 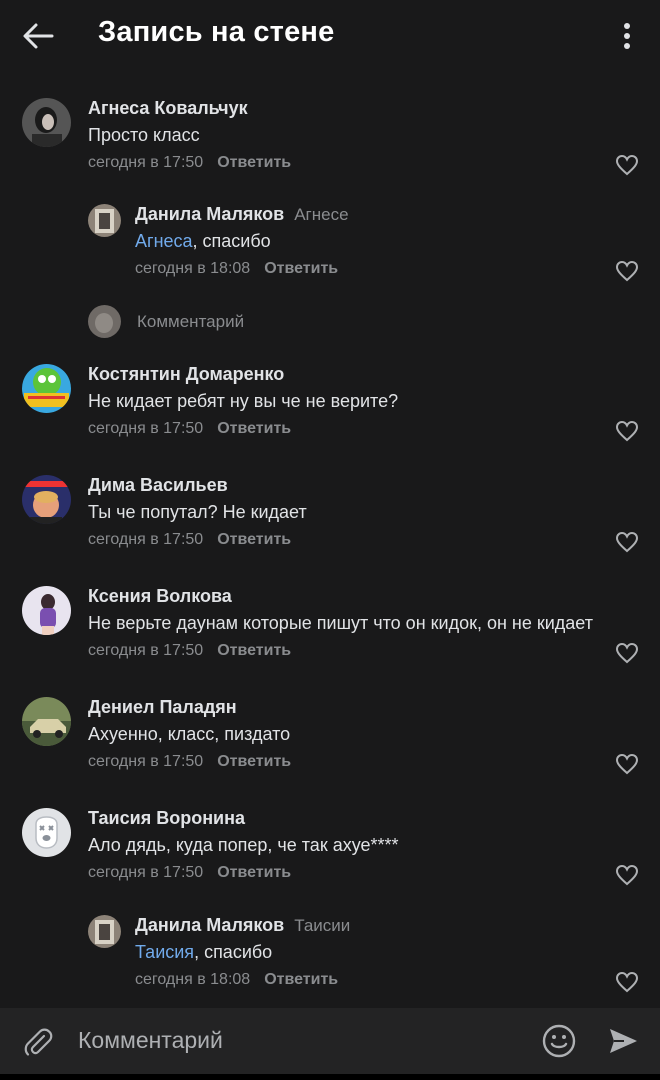 I want to click on reply-to: Таисии, so click(x=322, y=925).